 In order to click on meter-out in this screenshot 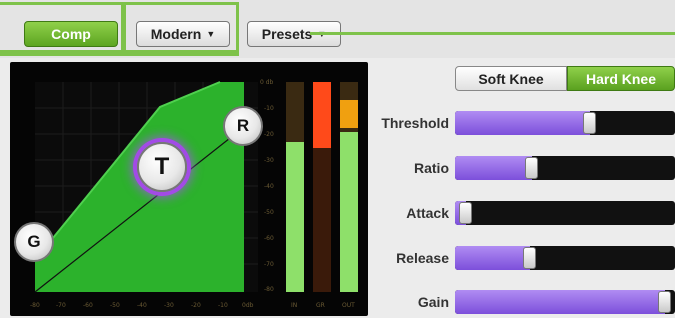, I will do `click(349, 212)`.